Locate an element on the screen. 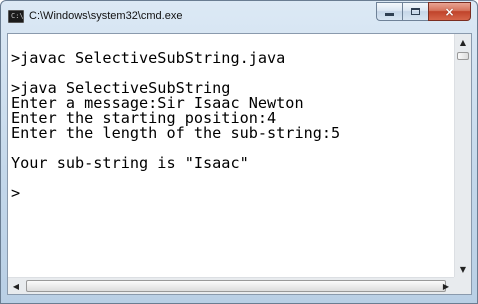  close-button: × is located at coordinates (449, 11).